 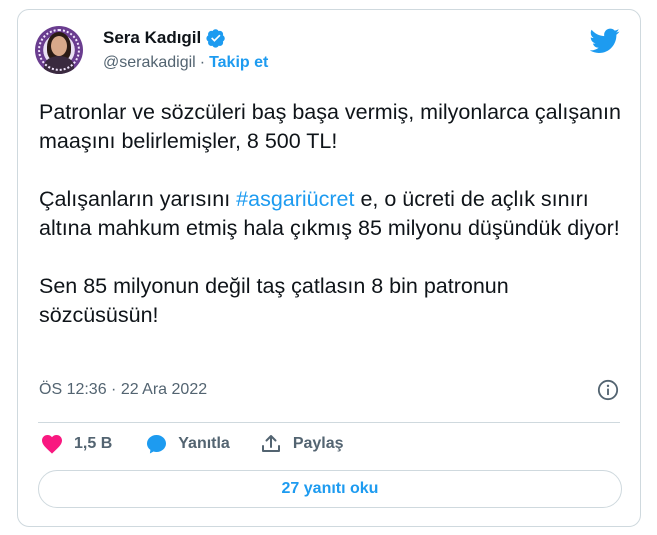 I want to click on divider, so click(x=329, y=422).